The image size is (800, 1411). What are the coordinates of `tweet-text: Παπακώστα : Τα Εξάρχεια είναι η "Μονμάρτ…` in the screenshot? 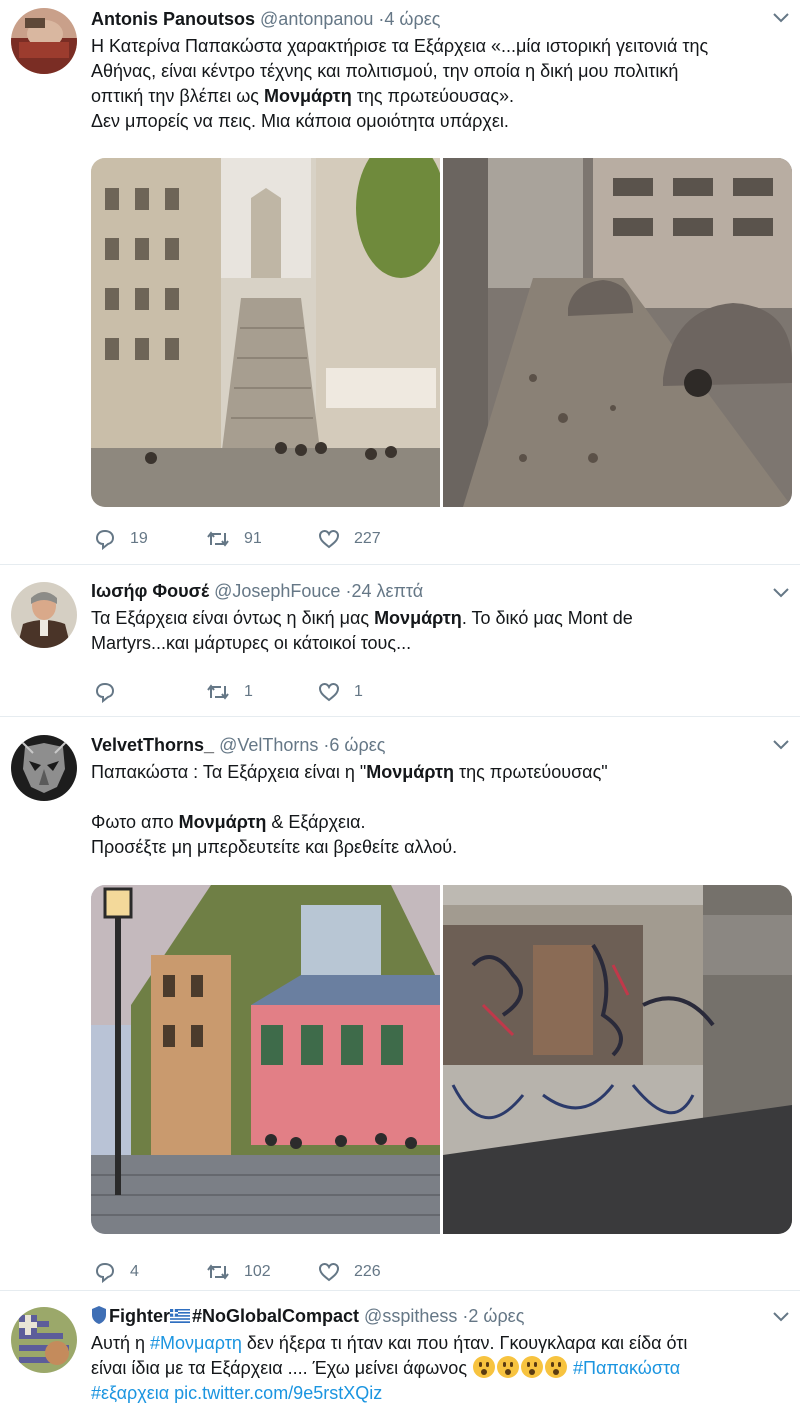 It's located at (439, 810).